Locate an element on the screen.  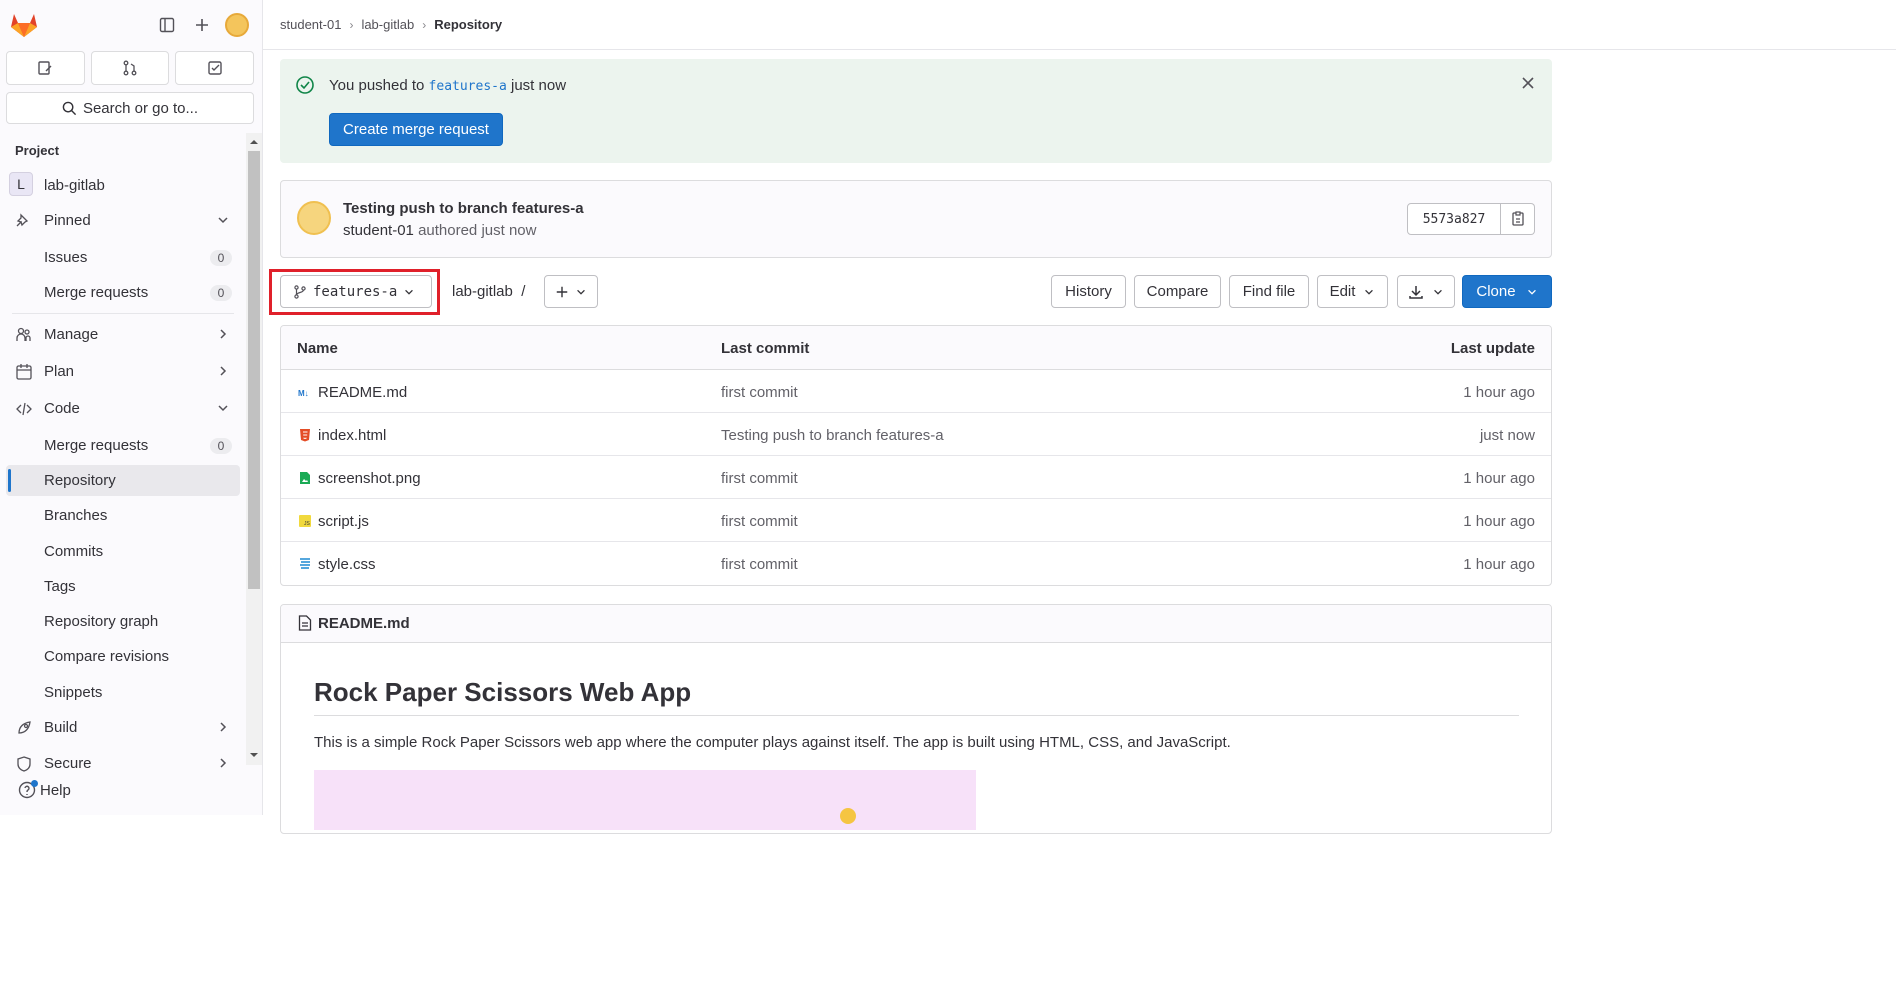
divider is located at coordinates (916, 715).